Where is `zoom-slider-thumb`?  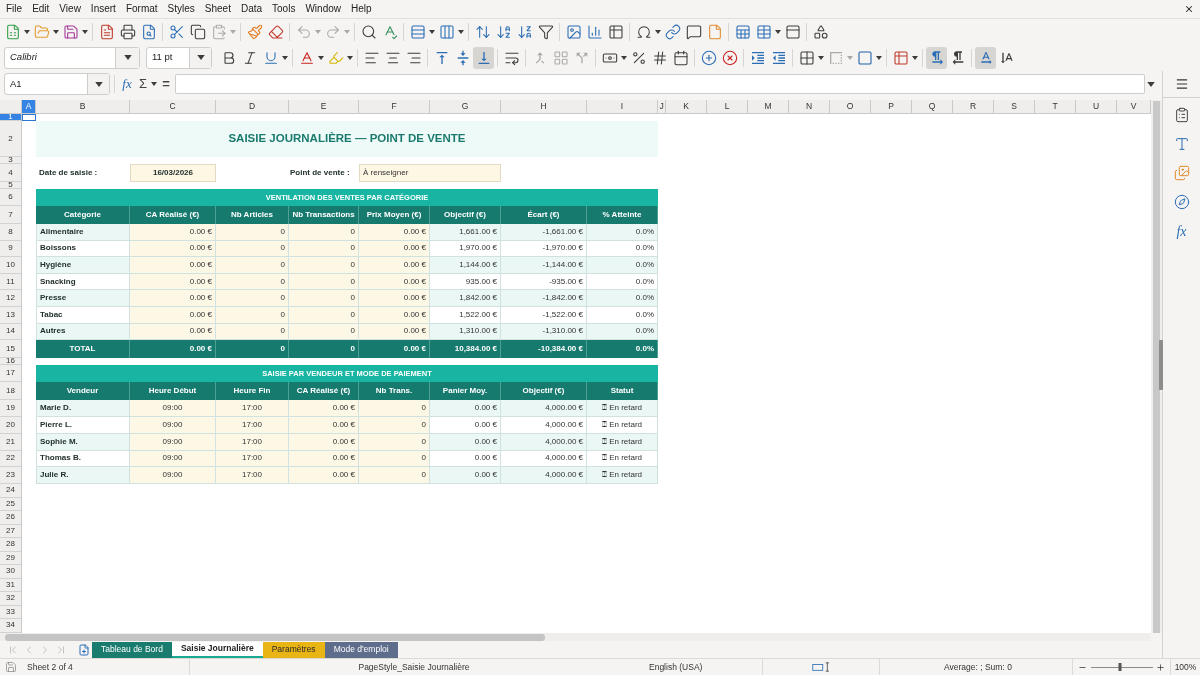 zoom-slider-thumb is located at coordinates (1120, 667).